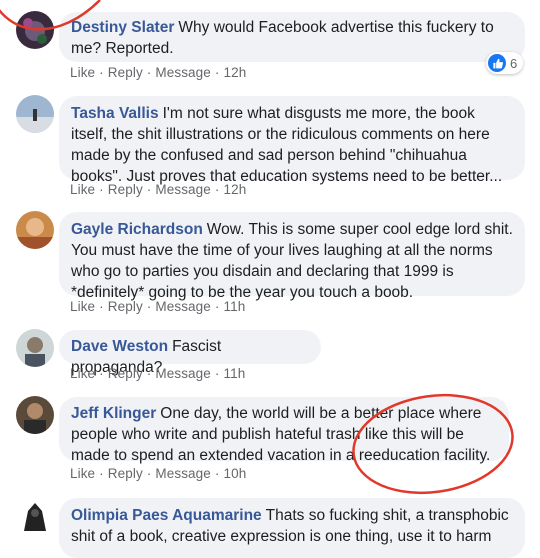 The image size is (540, 558). What do you see at coordinates (115, 113) in the screenshot?
I see `comment-author: Tasha Vallis` at bounding box center [115, 113].